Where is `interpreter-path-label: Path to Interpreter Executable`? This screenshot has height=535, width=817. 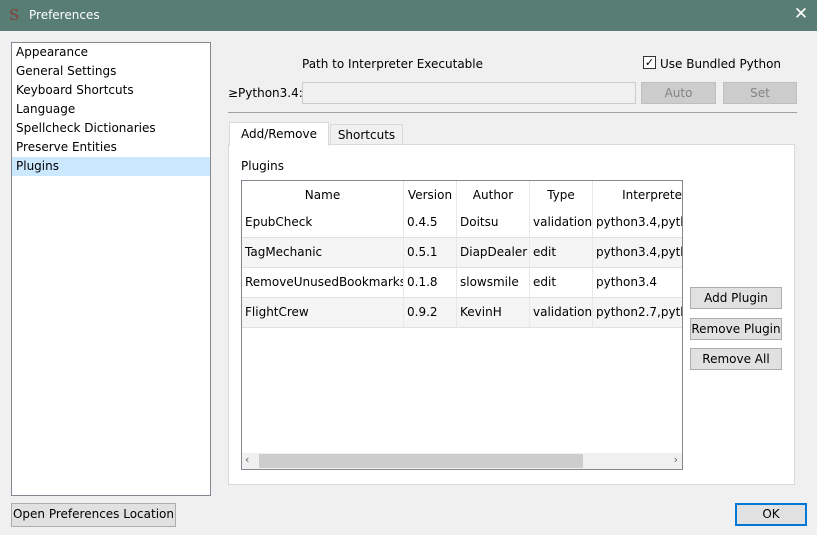
interpreter-path-label: Path to Interpreter Executable is located at coordinates (393, 64).